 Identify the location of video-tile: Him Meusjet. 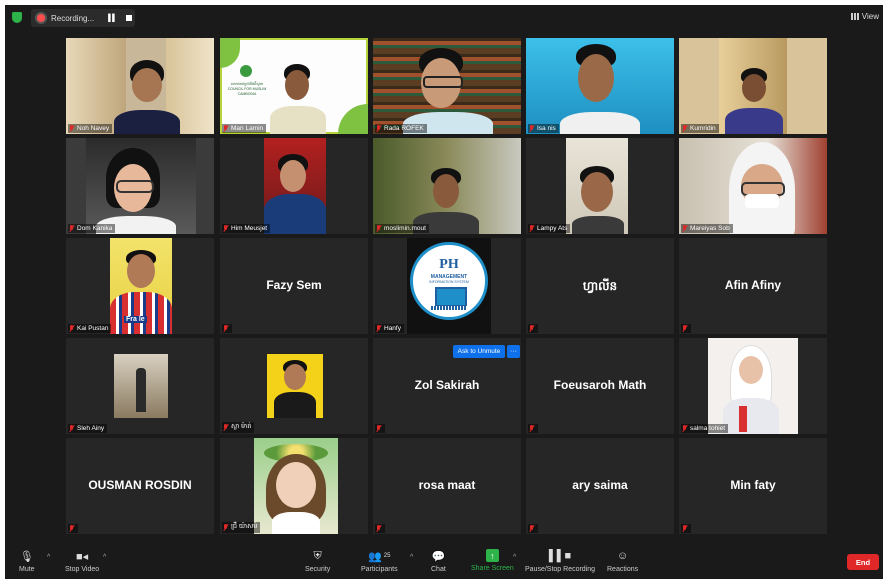
(294, 186).